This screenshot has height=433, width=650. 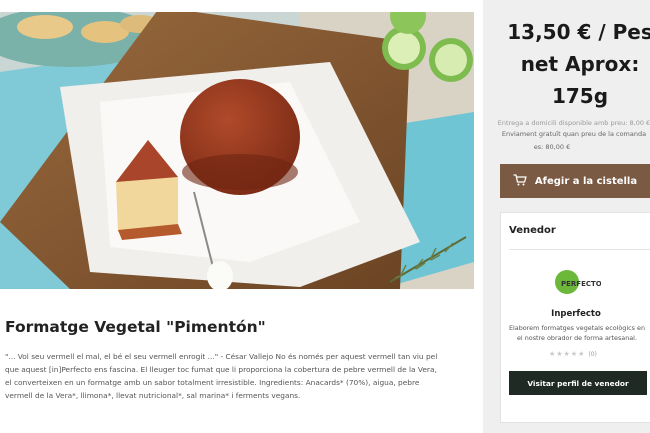 I want to click on divider, so click(x=579, y=249).